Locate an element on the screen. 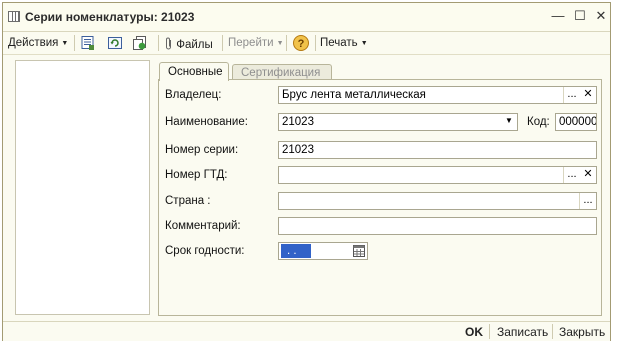  code-value: 000000 is located at coordinates (578, 122).